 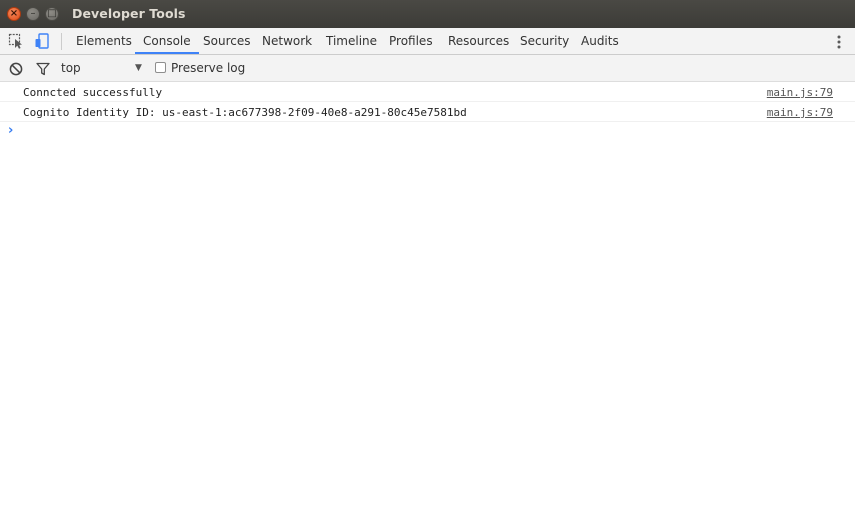 I want to click on filter-icon, so click(x=43, y=68).